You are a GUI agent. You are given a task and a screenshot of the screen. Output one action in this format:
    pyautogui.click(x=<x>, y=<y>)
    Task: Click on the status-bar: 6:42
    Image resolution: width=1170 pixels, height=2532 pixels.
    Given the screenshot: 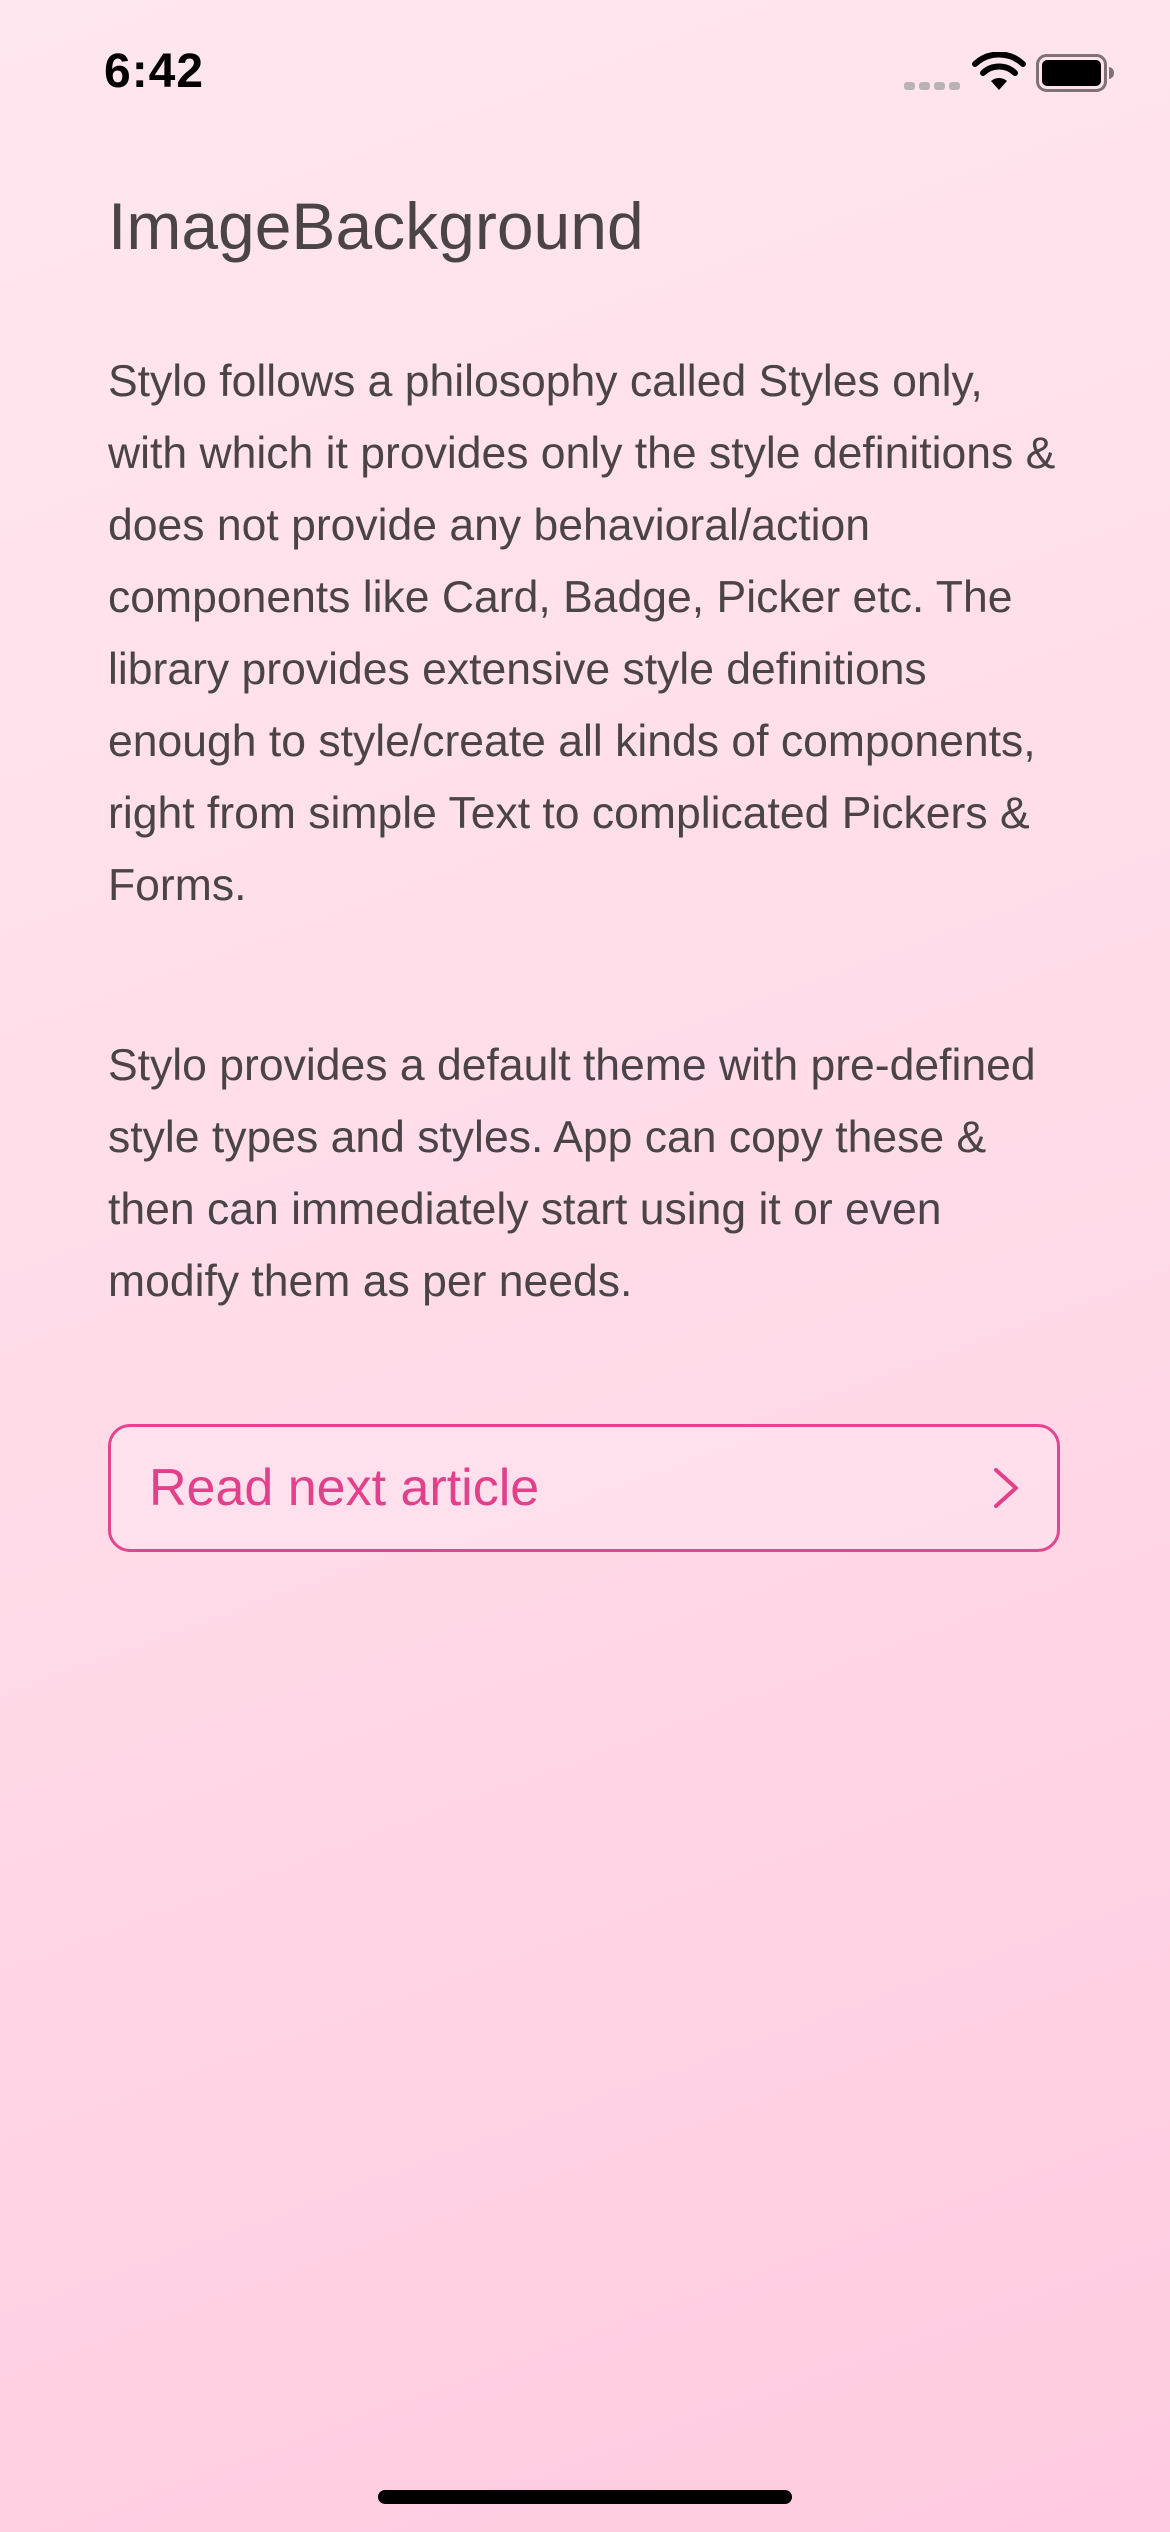 What is the action you would take?
    pyautogui.click(x=585, y=75)
    